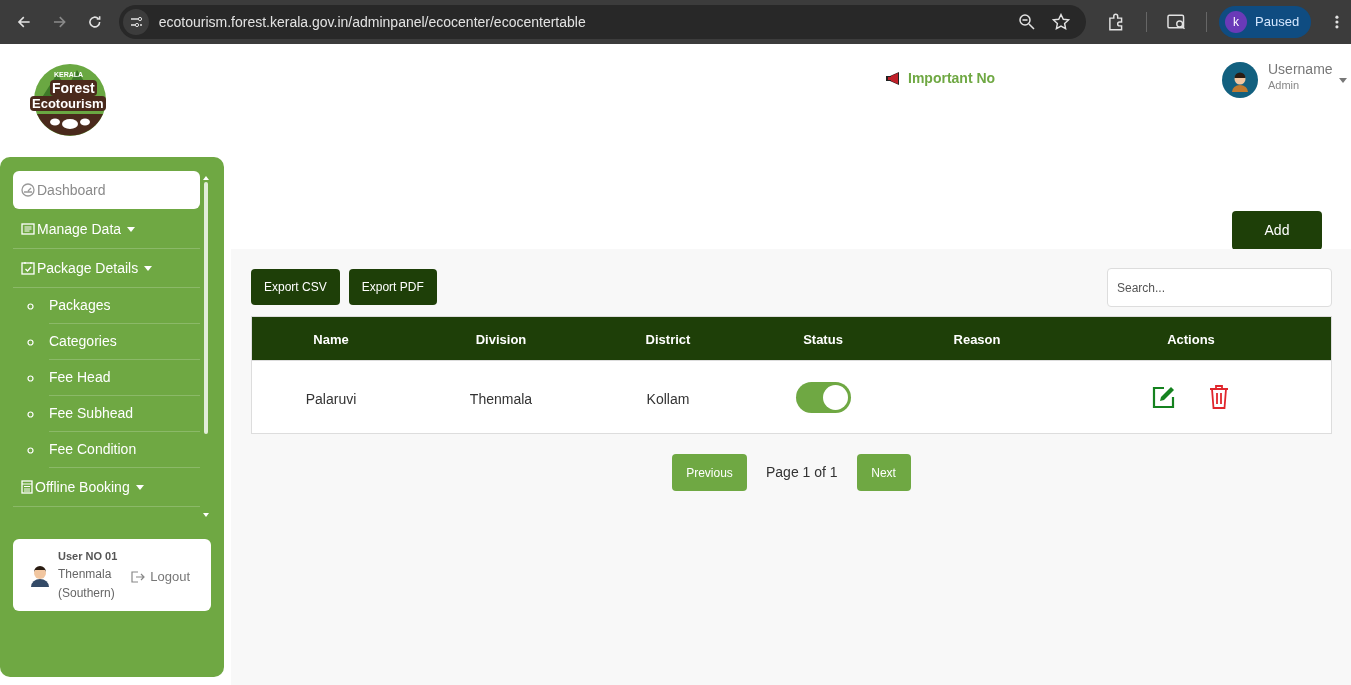  What do you see at coordinates (668, 340) in the screenshot?
I see `column-header: District` at bounding box center [668, 340].